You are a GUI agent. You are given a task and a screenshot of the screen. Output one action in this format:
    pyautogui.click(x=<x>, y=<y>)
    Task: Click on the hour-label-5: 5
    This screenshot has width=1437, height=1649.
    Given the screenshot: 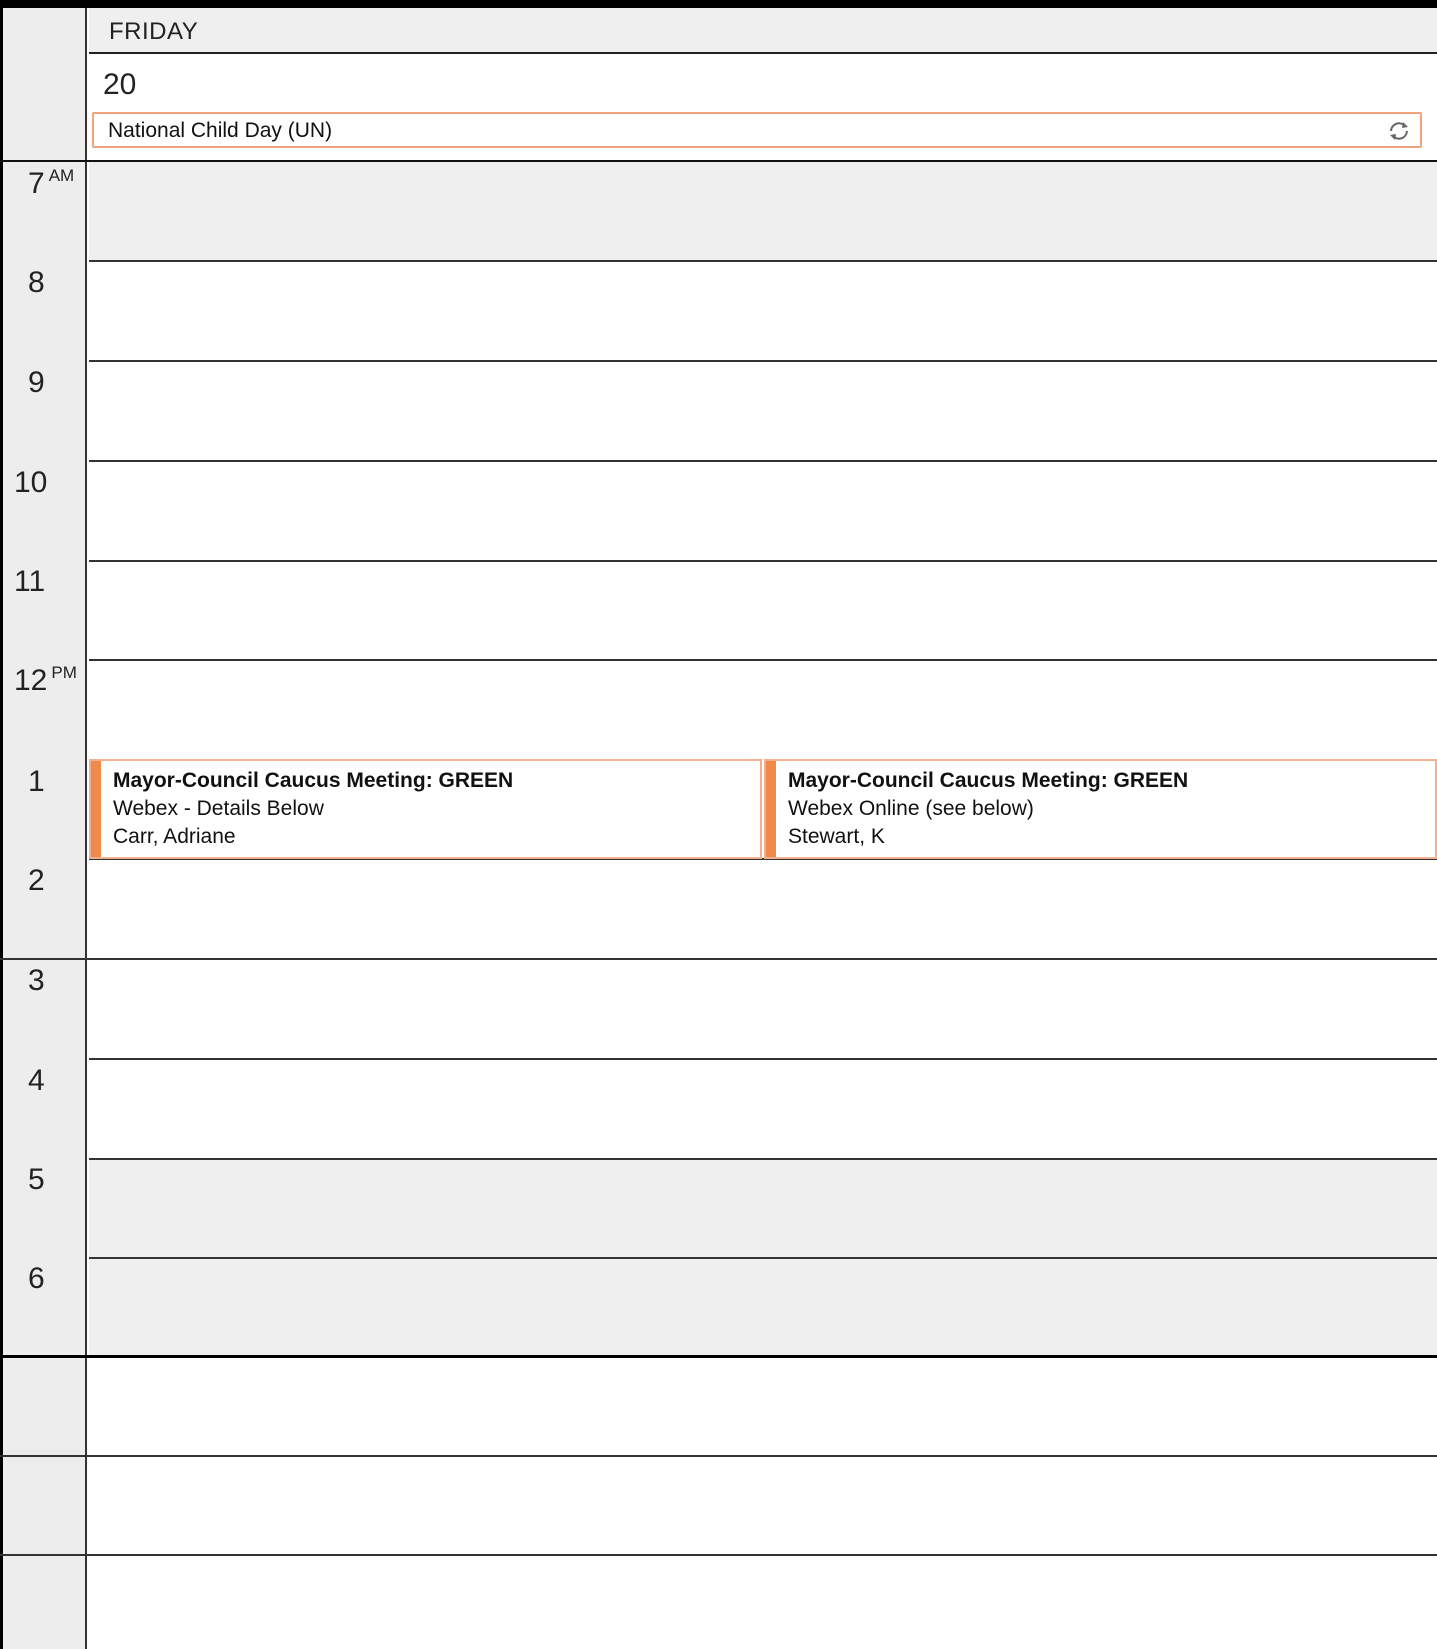 What is the action you would take?
    pyautogui.click(x=36, y=1179)
    